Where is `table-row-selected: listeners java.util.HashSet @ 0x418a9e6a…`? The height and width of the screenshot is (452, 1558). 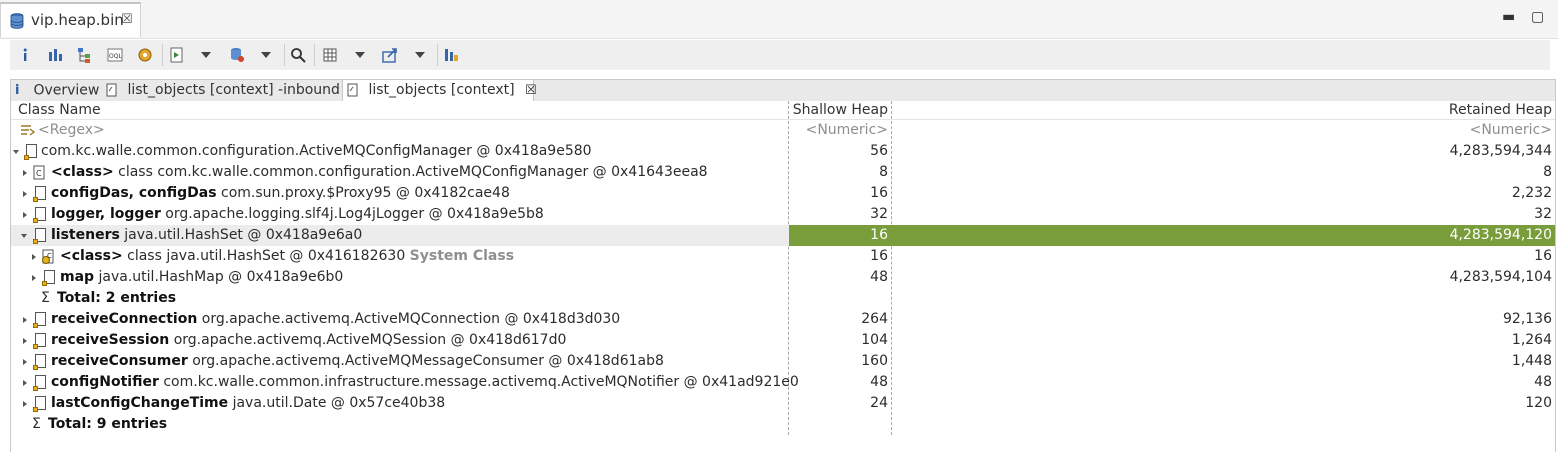 table-row-selected: listeners java.util.HashSet @ 0x418a9e6a… is located at coordinates (783, 235).